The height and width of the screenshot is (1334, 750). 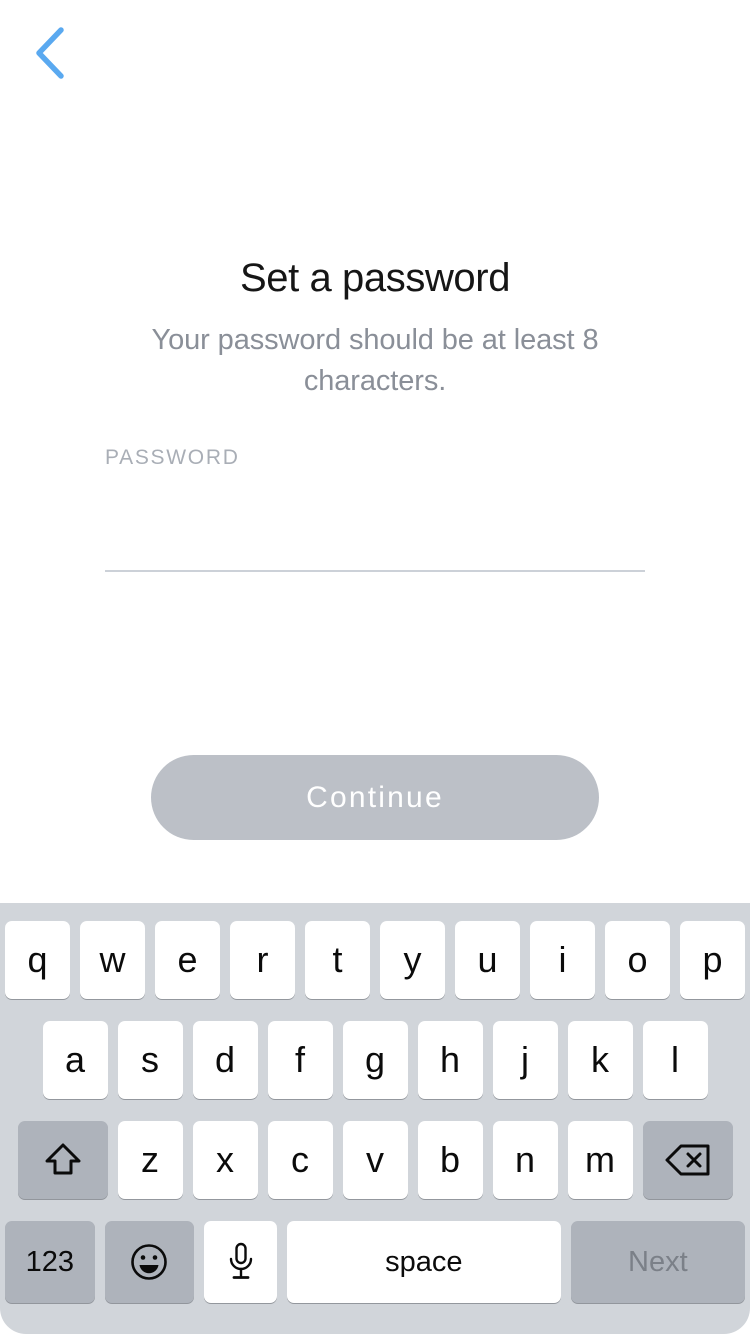 What do you see at coordinates (525, 1060) in the screenshot?
I see `key-j: j` at bounding box center [525, 1060].